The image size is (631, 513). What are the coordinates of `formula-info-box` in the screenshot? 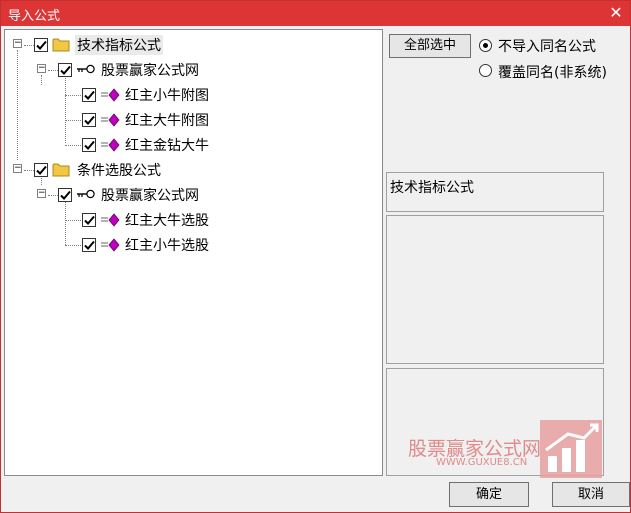 It's located at (495, 289).